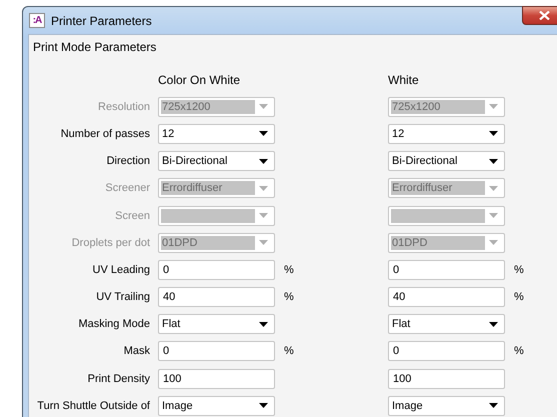 The width and height of the screenshot is (557, 417). Describe the element at coordinates (101, 21) in the screenshot. I see `window-title: Printer Parameters` at that location.